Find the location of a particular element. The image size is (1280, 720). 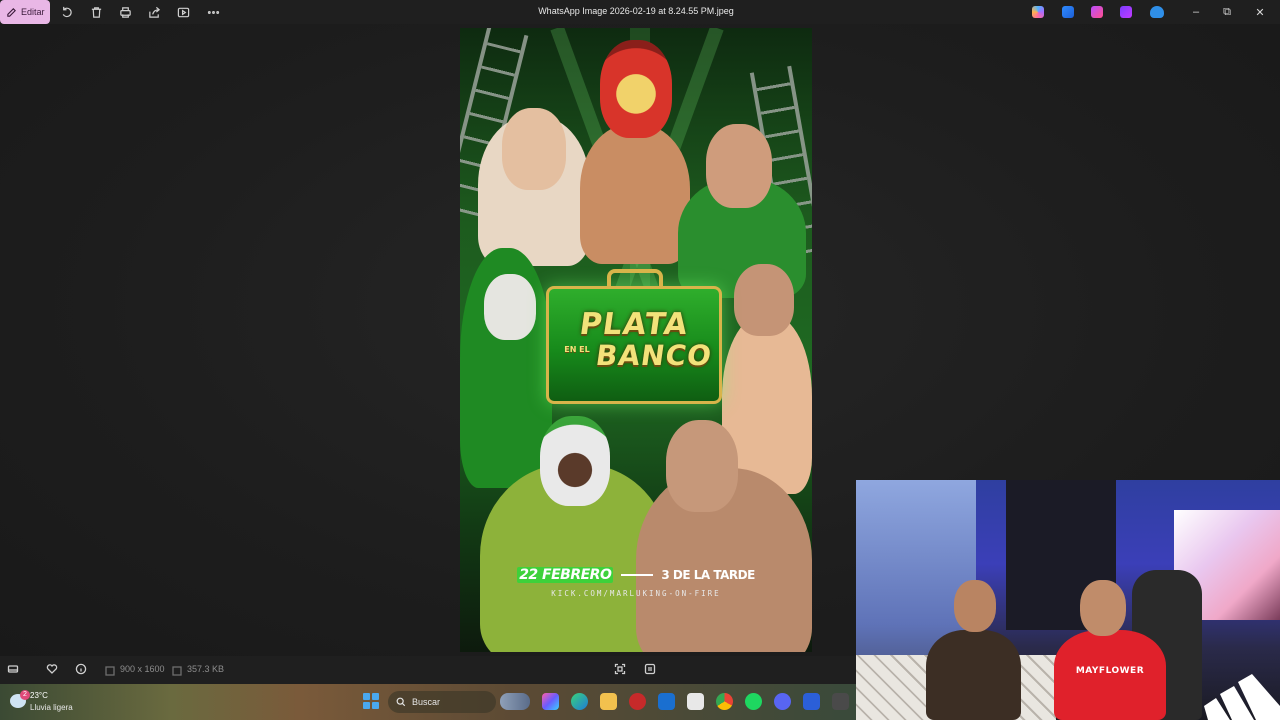

edit-button: Editar is located at coordinates (25, 12).